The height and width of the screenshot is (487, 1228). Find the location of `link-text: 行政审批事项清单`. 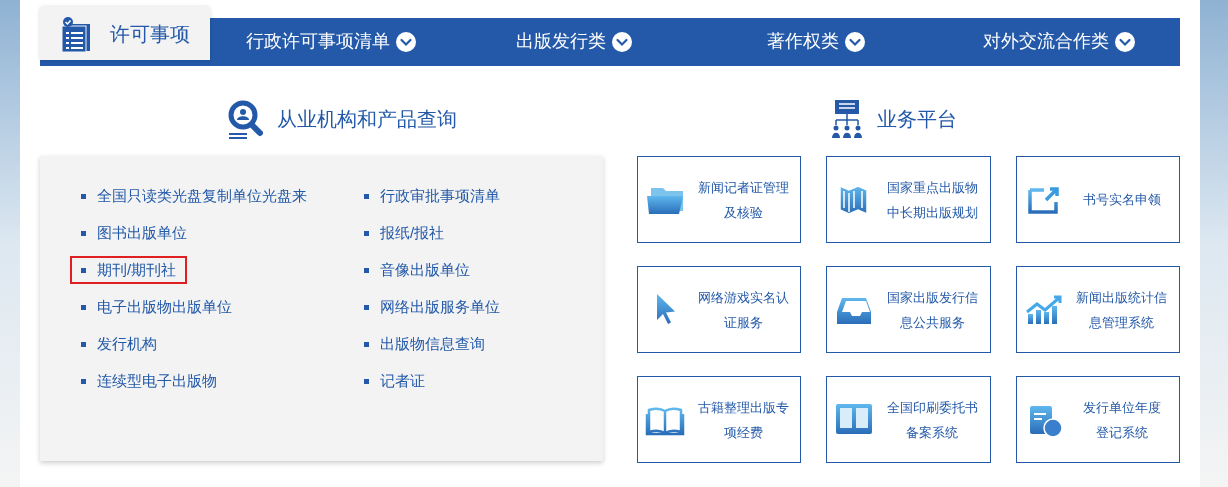

link-text: 行政审批事项清单 is located at coordinates (440, 195).